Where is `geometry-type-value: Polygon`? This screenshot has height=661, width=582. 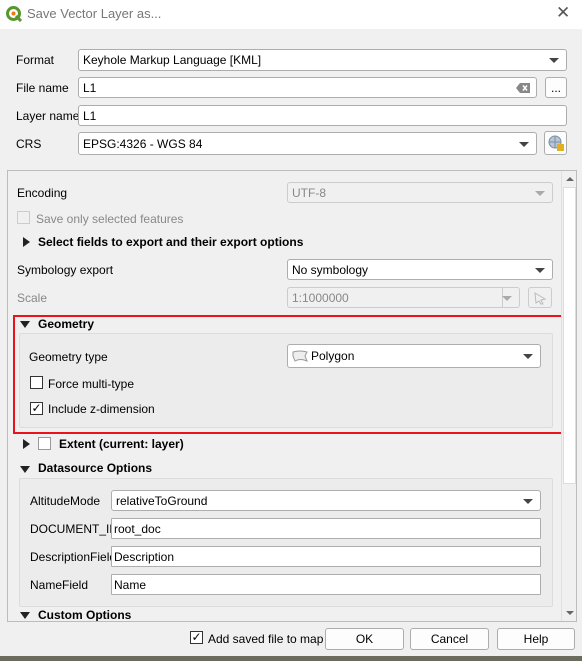 geometry-type-value: Polygon is located at coordinates (333, 356).